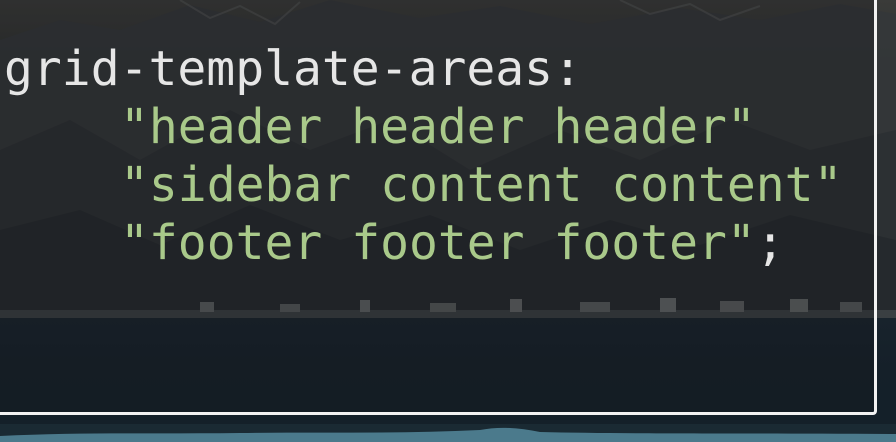 The image size is (896, 442). Describe the element at coordinates (438, 127) in the screenshot. I see `grid-area-row-1: "header header header"` at that location.